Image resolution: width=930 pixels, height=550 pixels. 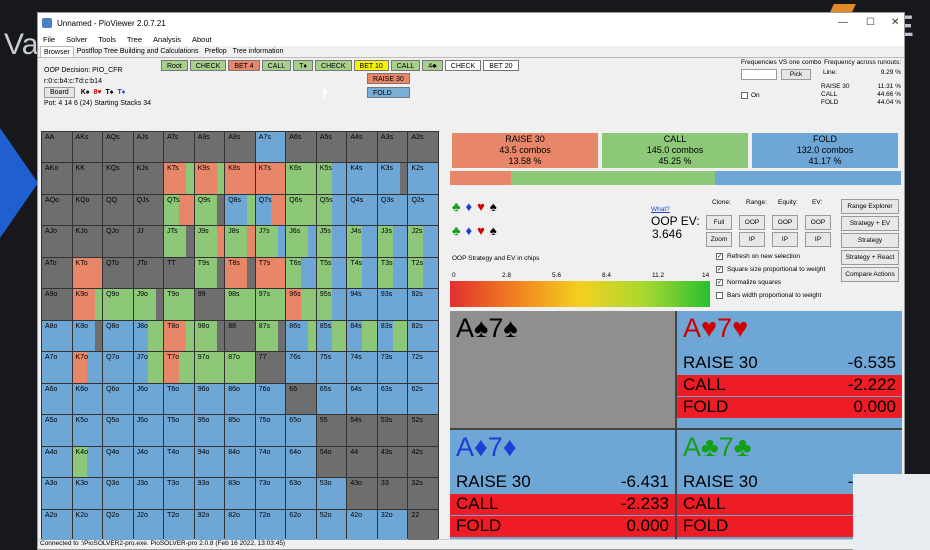 What do you see at coordinates (134, 39) in the screenshot?
I see `menu-tree: Tree` at bounding box center [134, 39].